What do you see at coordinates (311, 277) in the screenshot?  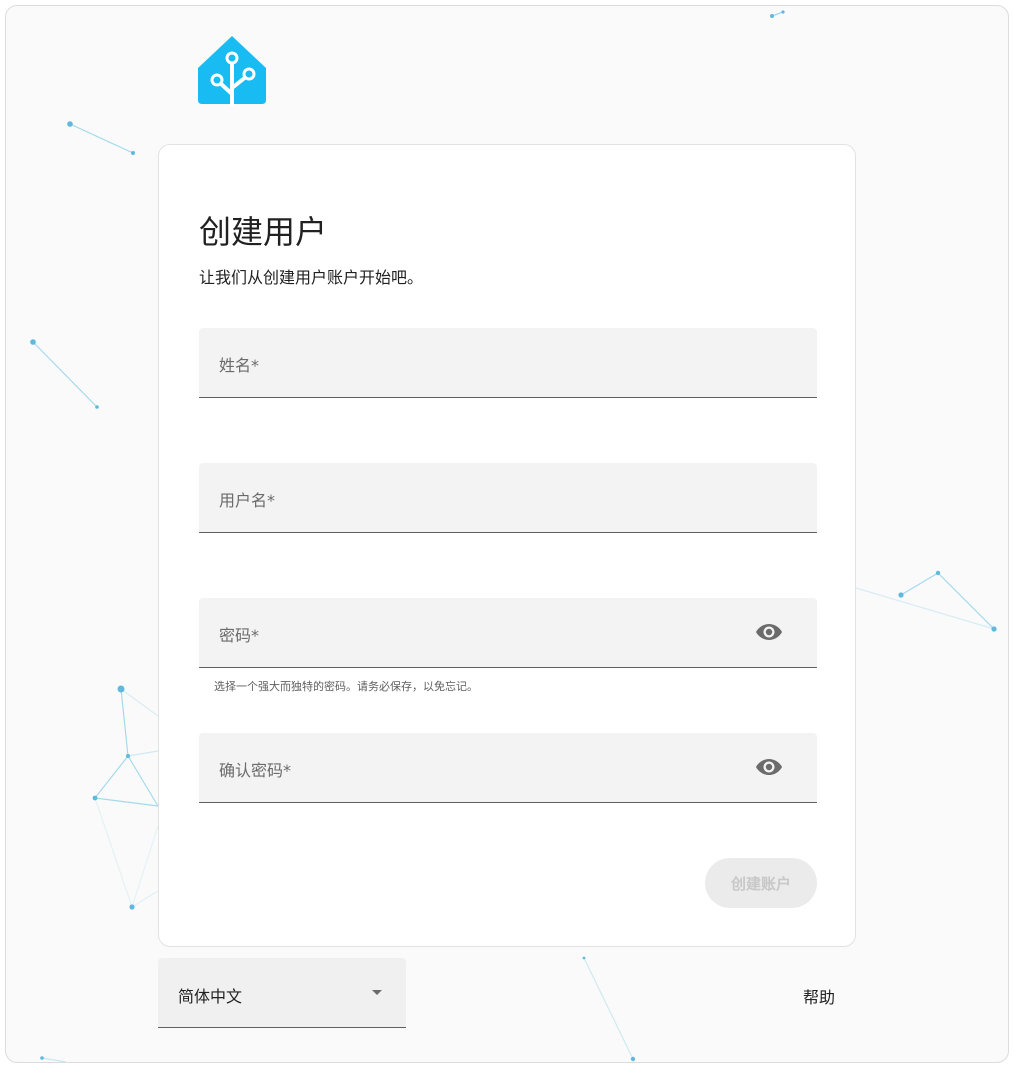 I see `page-subtitle: 让我们从创建用户账户开始吧。` at bounding box center [311, 277].